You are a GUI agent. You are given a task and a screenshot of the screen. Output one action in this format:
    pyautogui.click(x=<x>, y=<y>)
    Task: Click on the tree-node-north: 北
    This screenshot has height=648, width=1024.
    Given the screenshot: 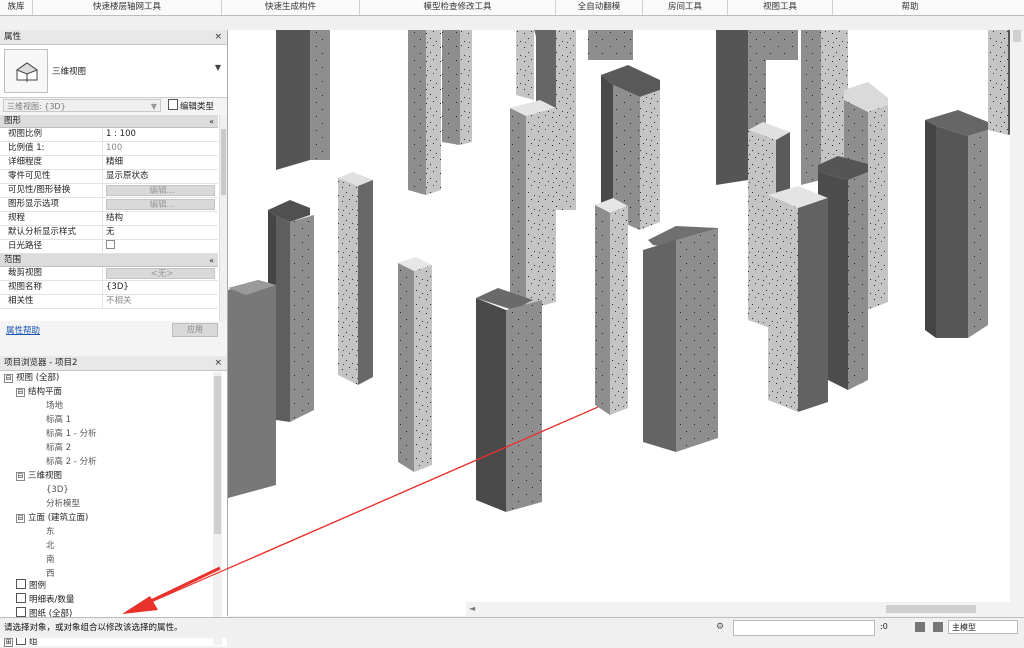 What is the action you would take?
    pyautogui.click(x=50, y=546)
    